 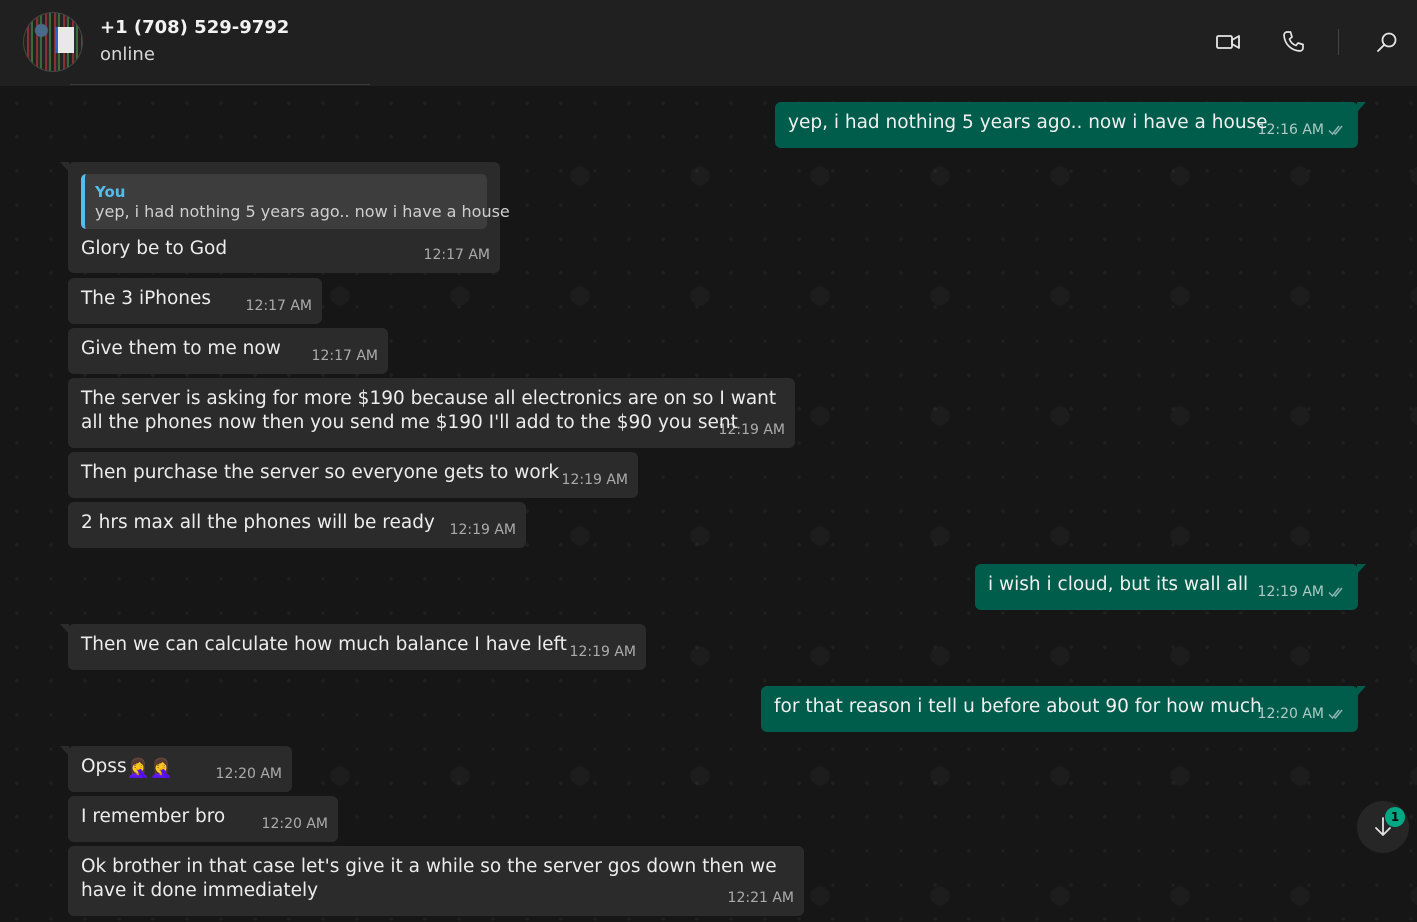 I want to click on contact-status: online, so click(x=127, y=54).